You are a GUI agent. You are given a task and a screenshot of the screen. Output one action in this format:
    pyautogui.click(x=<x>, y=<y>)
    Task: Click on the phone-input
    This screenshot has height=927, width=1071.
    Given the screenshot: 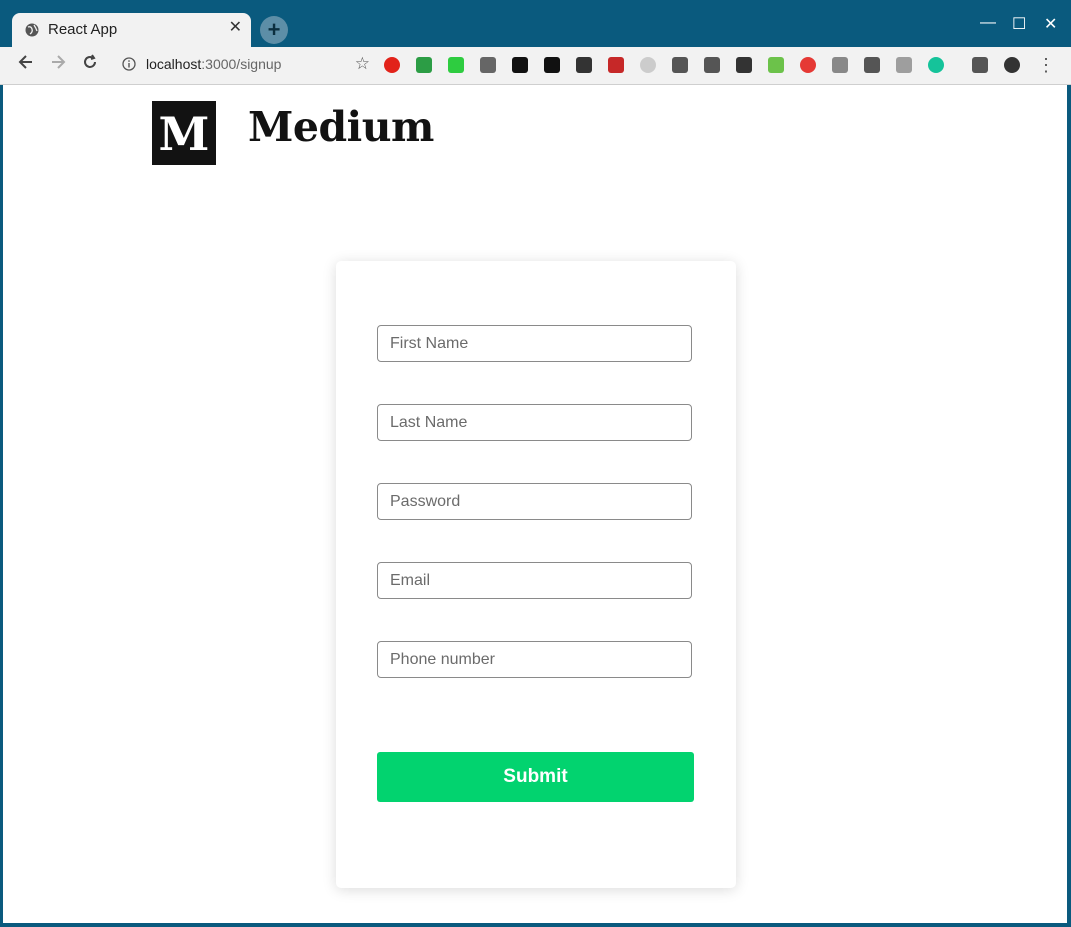 What is the action you would take?
    pyautogui.click(x=534, y=659)
    